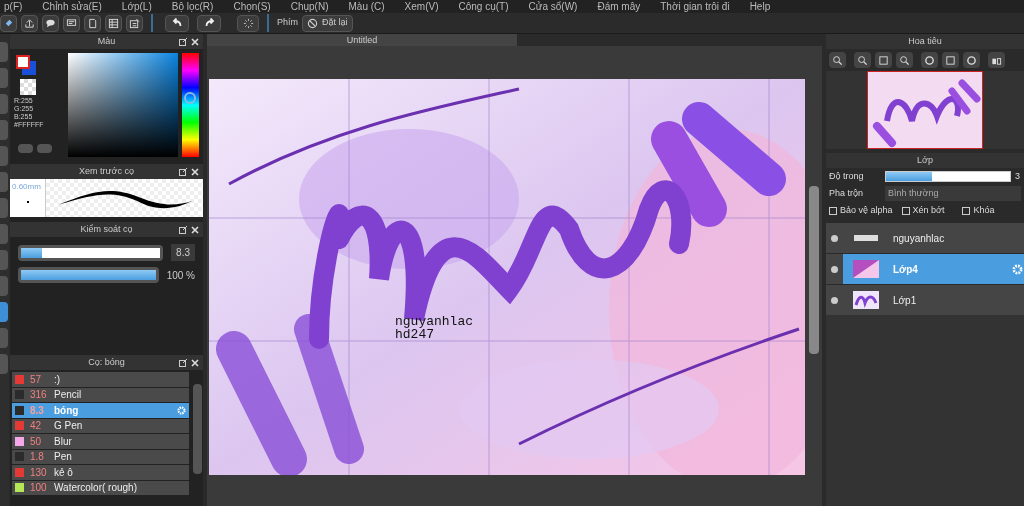  I want to click on shortcut-label: Phím, so click(287, 23).